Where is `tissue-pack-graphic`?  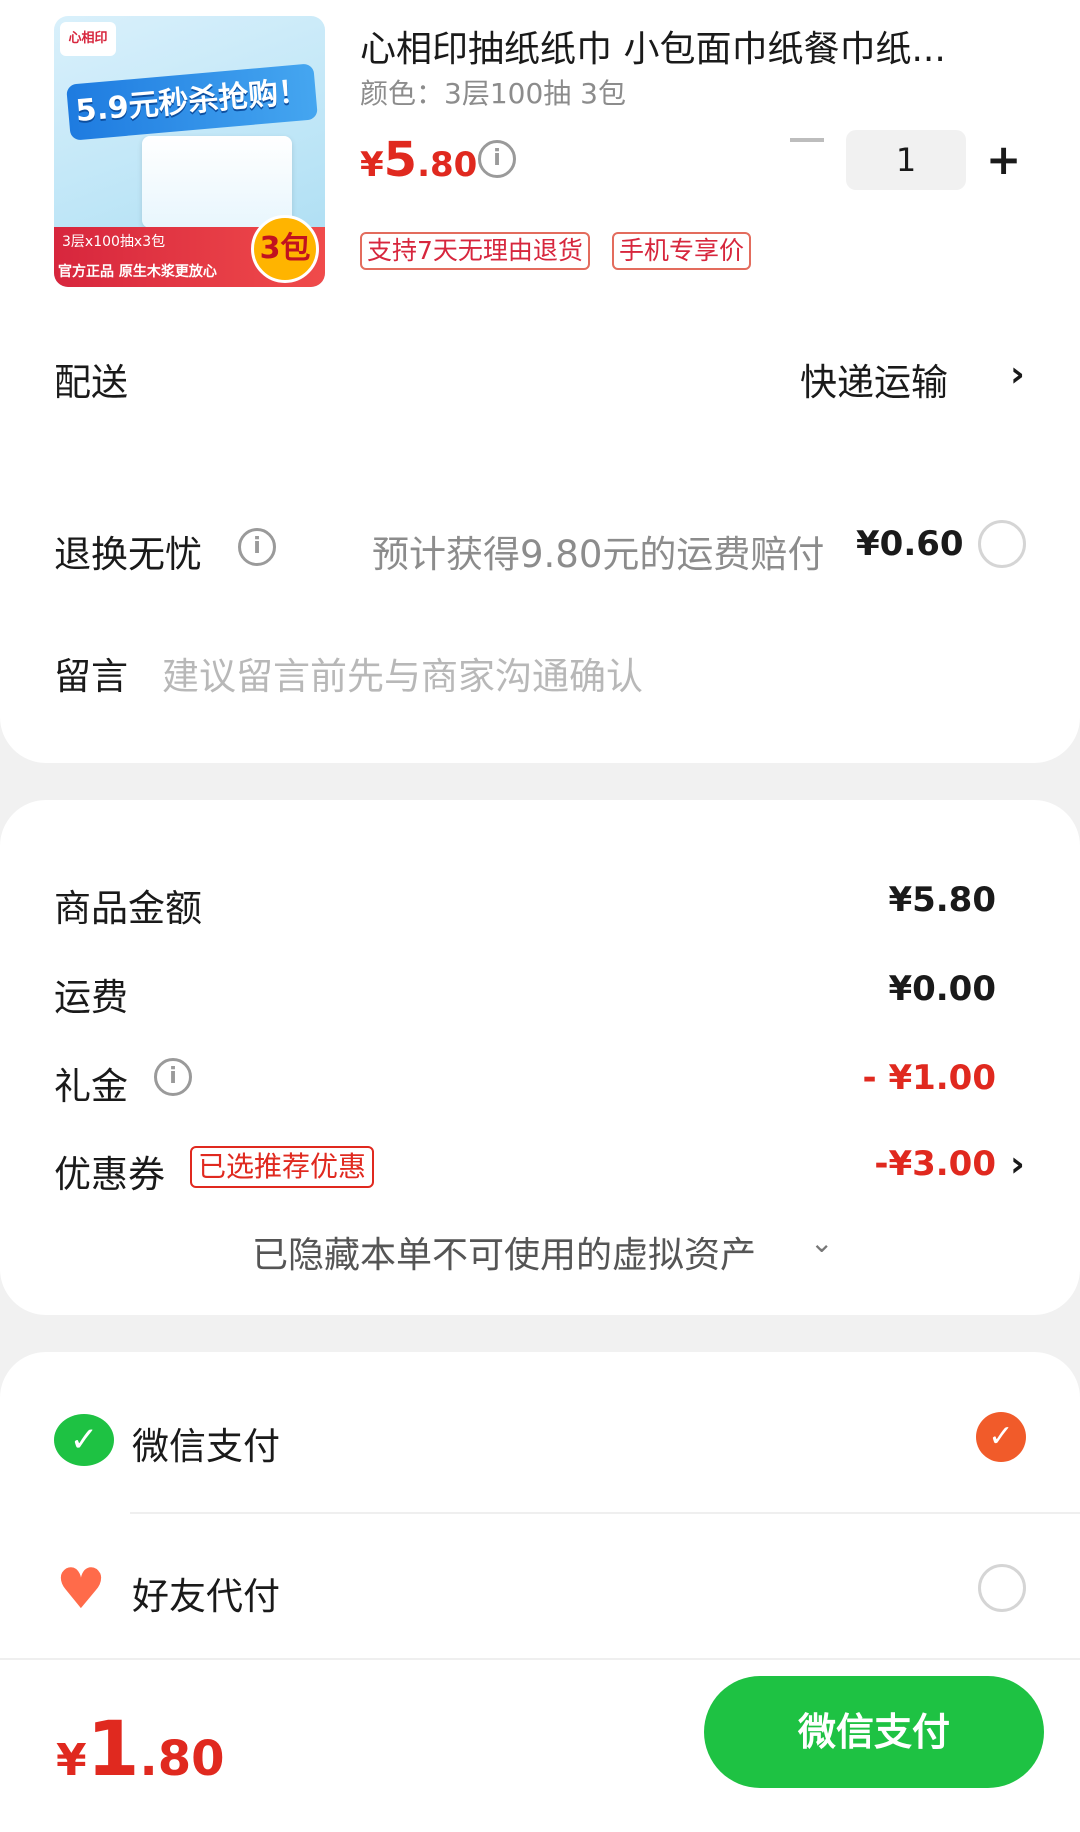 tissue-pack-graphic is located at coordinates (217, 182).